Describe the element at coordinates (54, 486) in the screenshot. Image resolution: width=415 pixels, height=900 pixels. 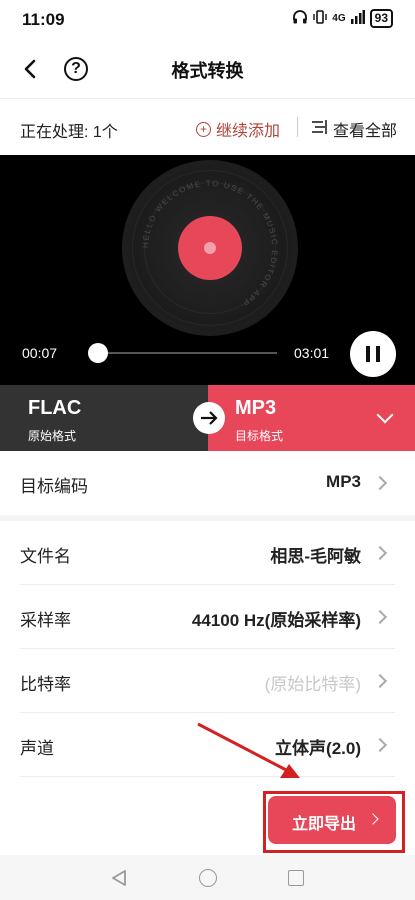
I see `setting-label: 目标编码` at that location.